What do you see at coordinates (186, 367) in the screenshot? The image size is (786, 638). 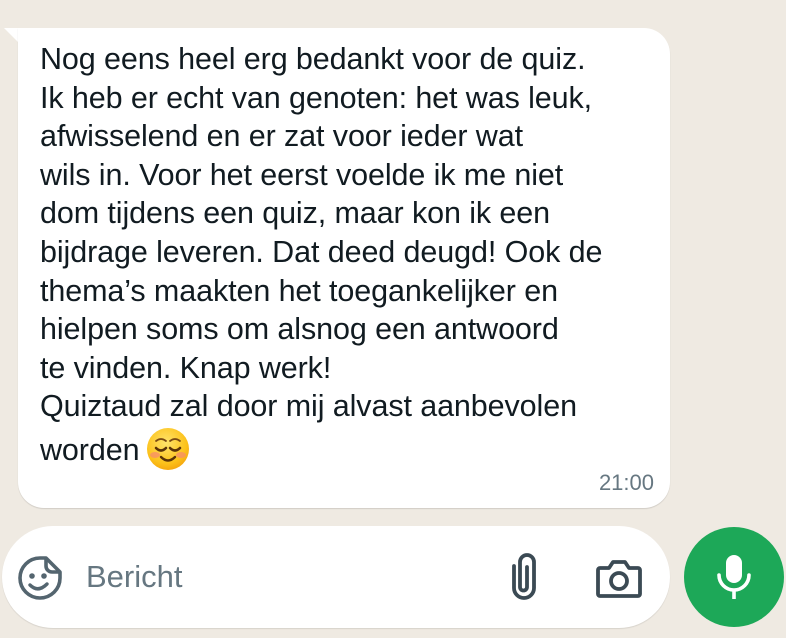 I see `message-line: te vinden. Knap werk!` at bounding box center [186, 367].